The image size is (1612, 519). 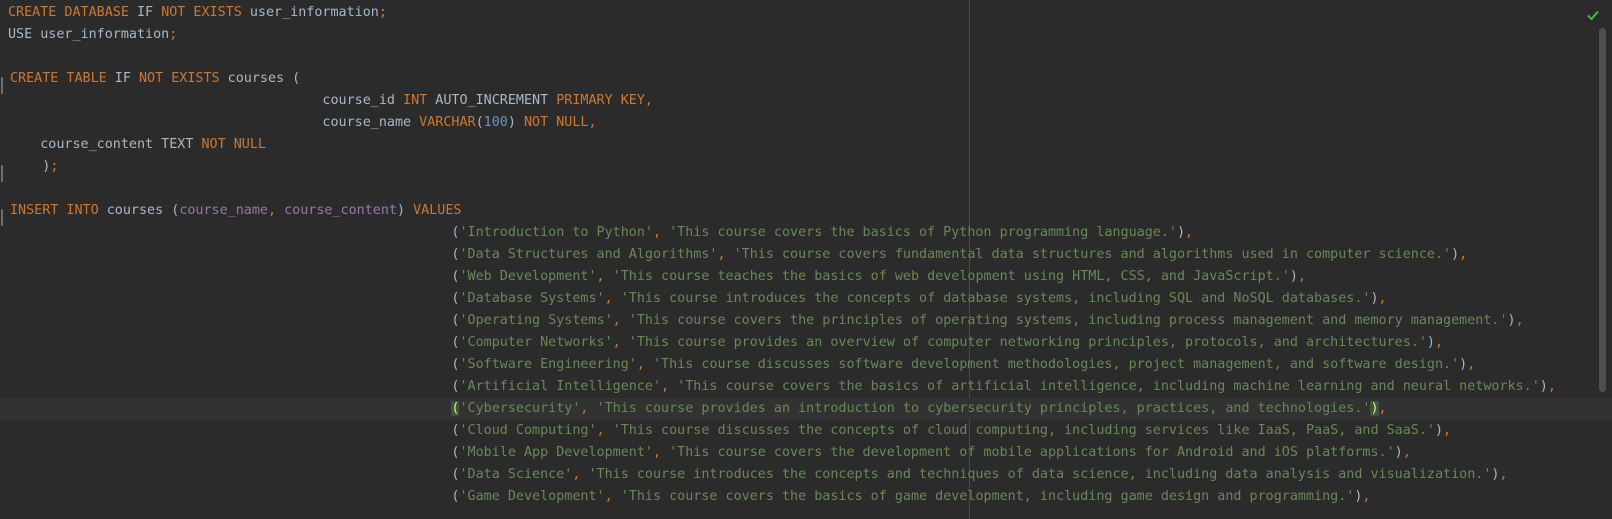 What do you see at coordinates (532, 496) in the screenshot?
I see `code-token: 'Game Development'` at bounding box center [532, 496].